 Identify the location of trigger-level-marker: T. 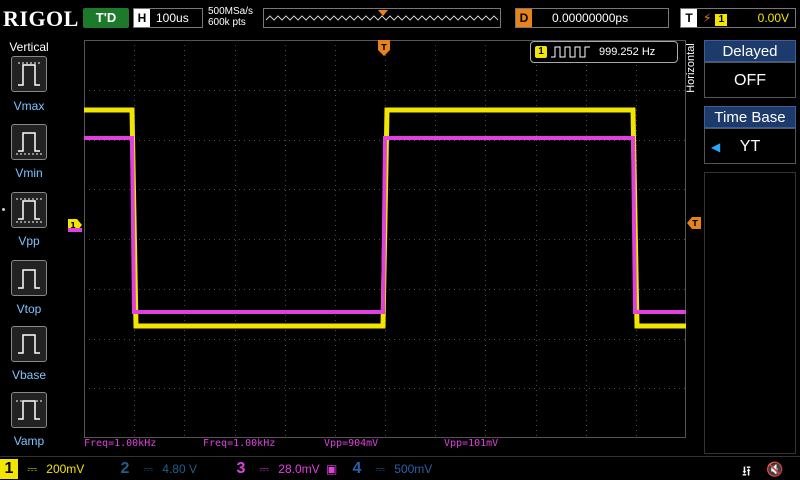
(694, 222).